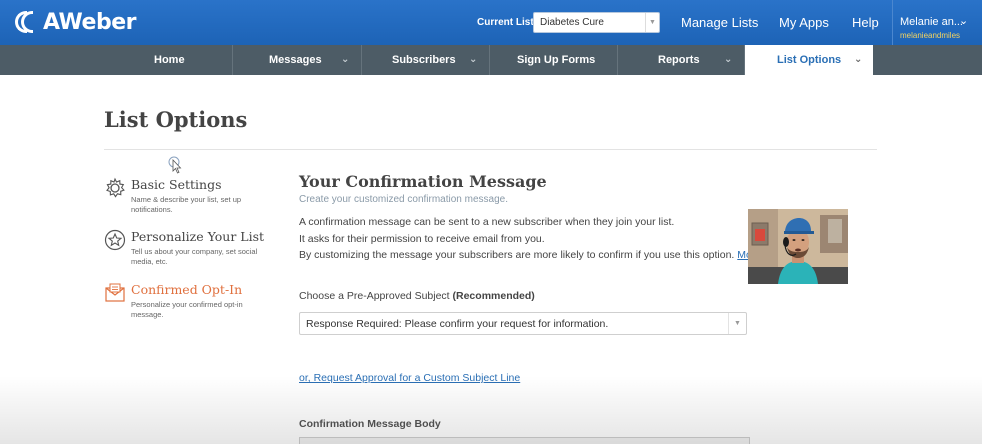 The height and width of the screenshot is (444, 982). I want to click on nav-label: Sign Up Forms, so click(556, 60).